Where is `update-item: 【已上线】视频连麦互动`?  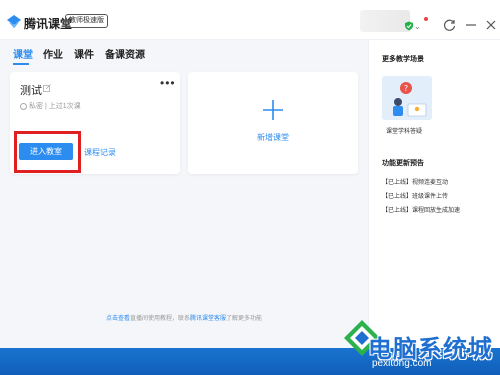
update-item: 【已上线】视频连麦互动 is located at coordinates (415, 181).